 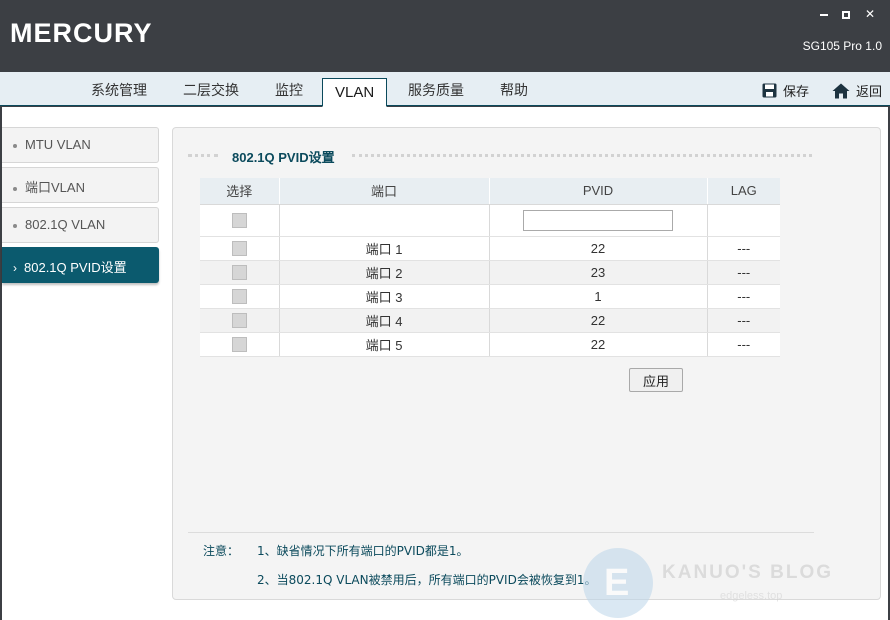 I want to click on port-cell: 端口 1, so click(x=384, y=248).